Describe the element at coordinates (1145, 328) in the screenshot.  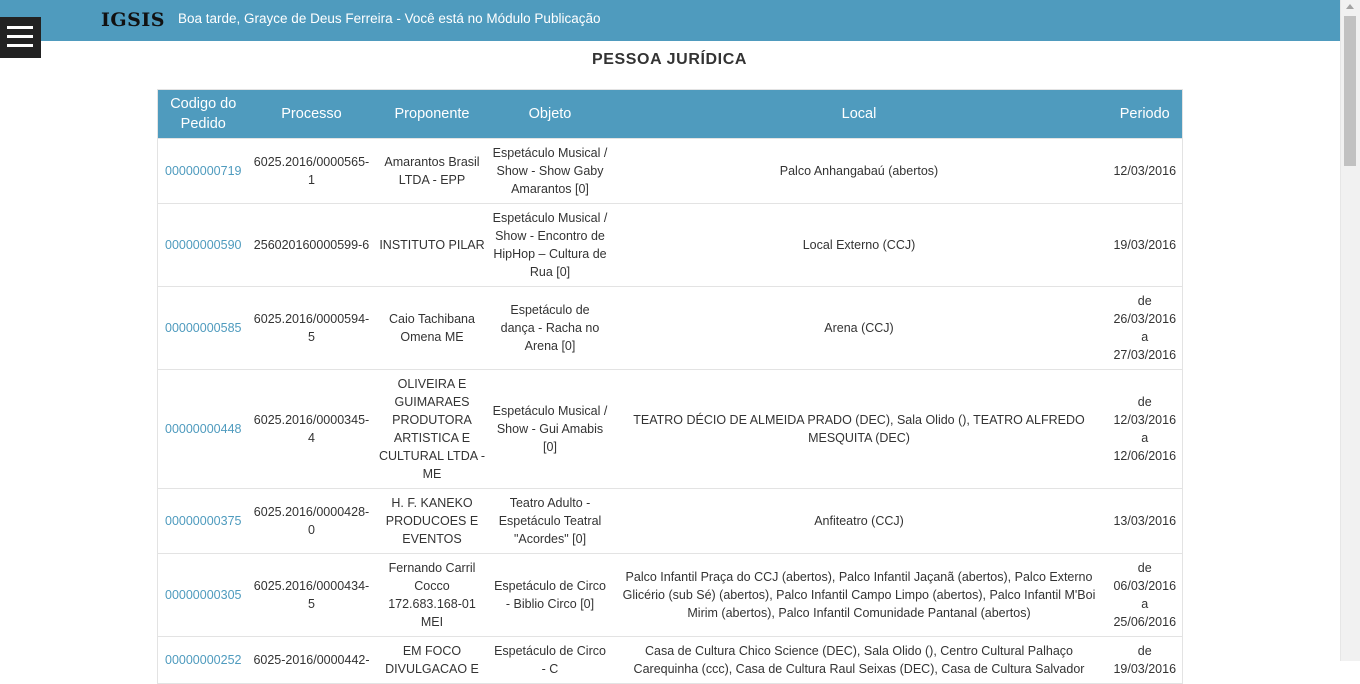
I see `cell-periodo: de 26/03/2016 a 27/03/2016` at that location.